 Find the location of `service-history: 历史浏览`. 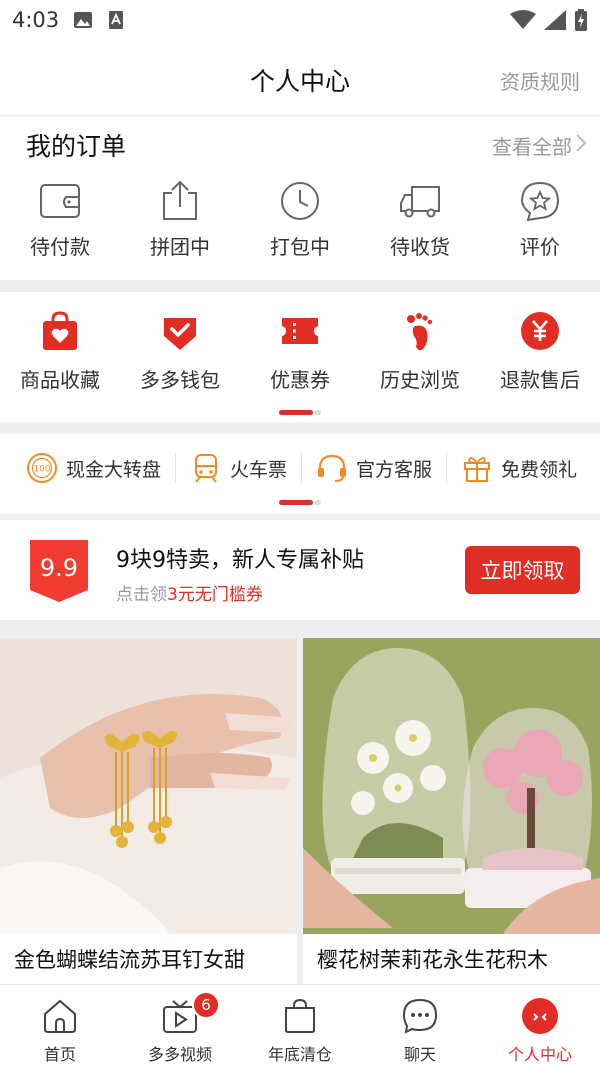

service-history: 历史浏览 is located at coordinates (420, 351).